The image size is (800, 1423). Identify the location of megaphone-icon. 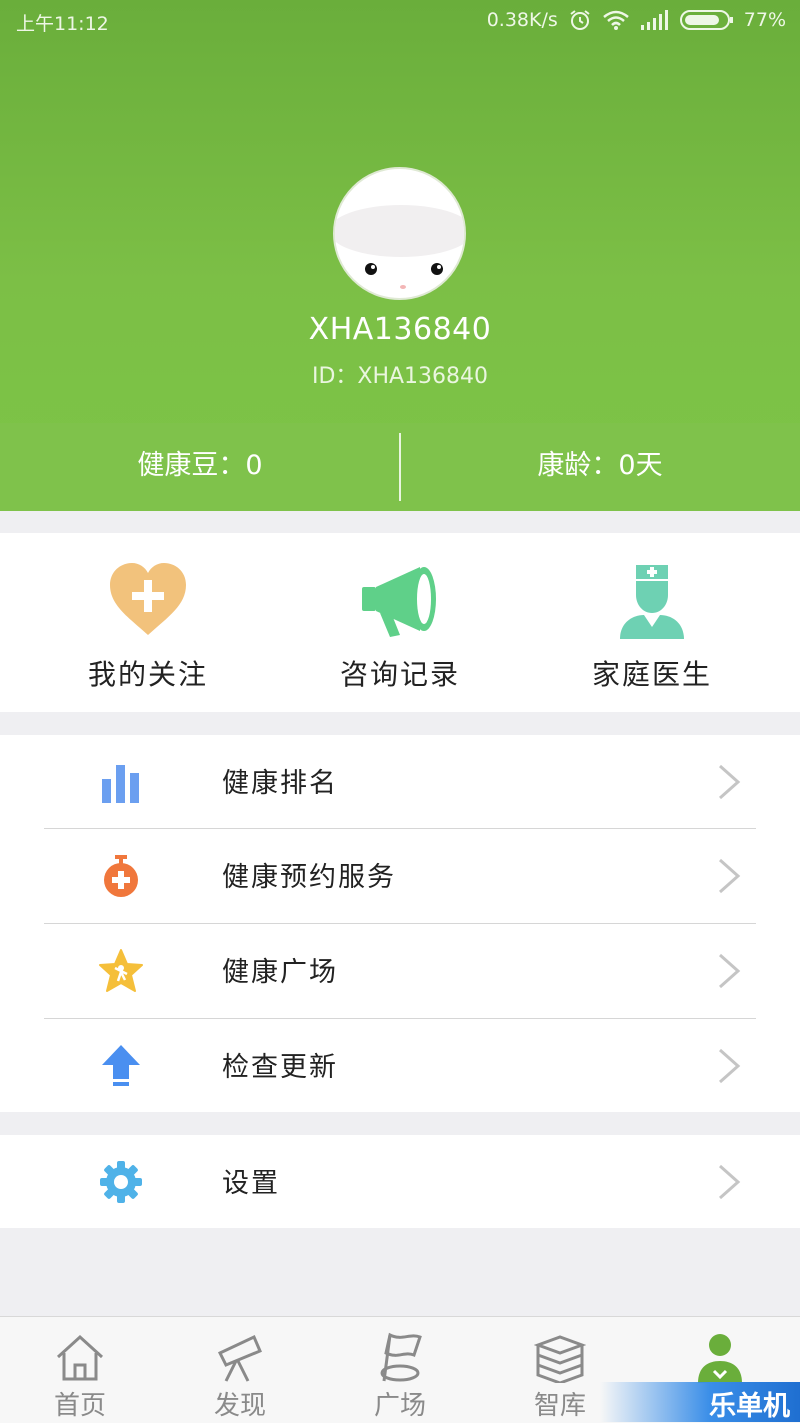
(399, 602).